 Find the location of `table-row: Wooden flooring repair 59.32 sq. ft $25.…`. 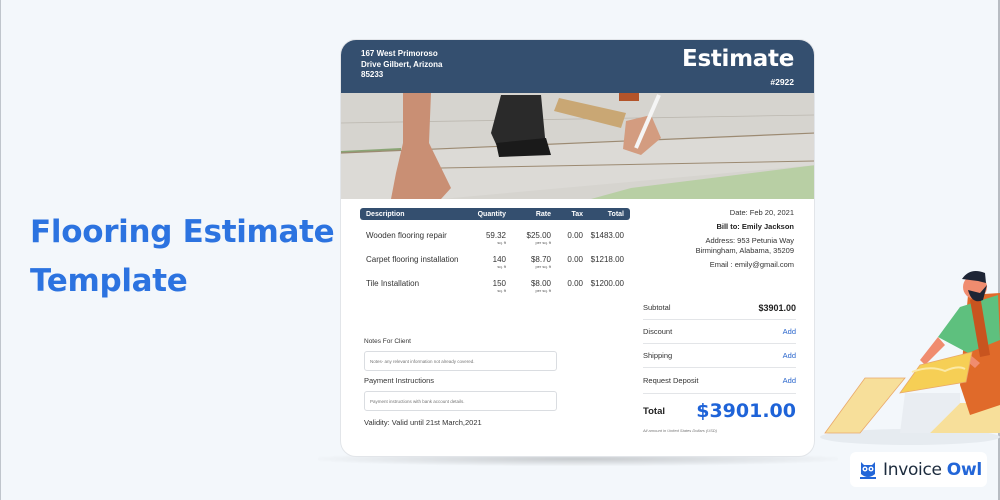

table-row: Wooden flooring repair 59.32 sq. ft $25.… is located at coordinates (495, 238).